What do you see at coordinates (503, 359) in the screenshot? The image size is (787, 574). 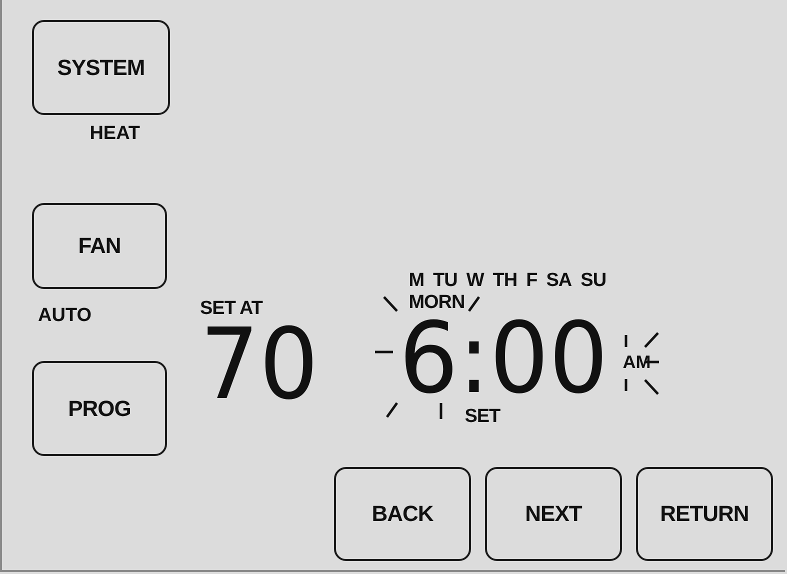 I see `schedule-time: 6:00` at bounding box center [503, 359].